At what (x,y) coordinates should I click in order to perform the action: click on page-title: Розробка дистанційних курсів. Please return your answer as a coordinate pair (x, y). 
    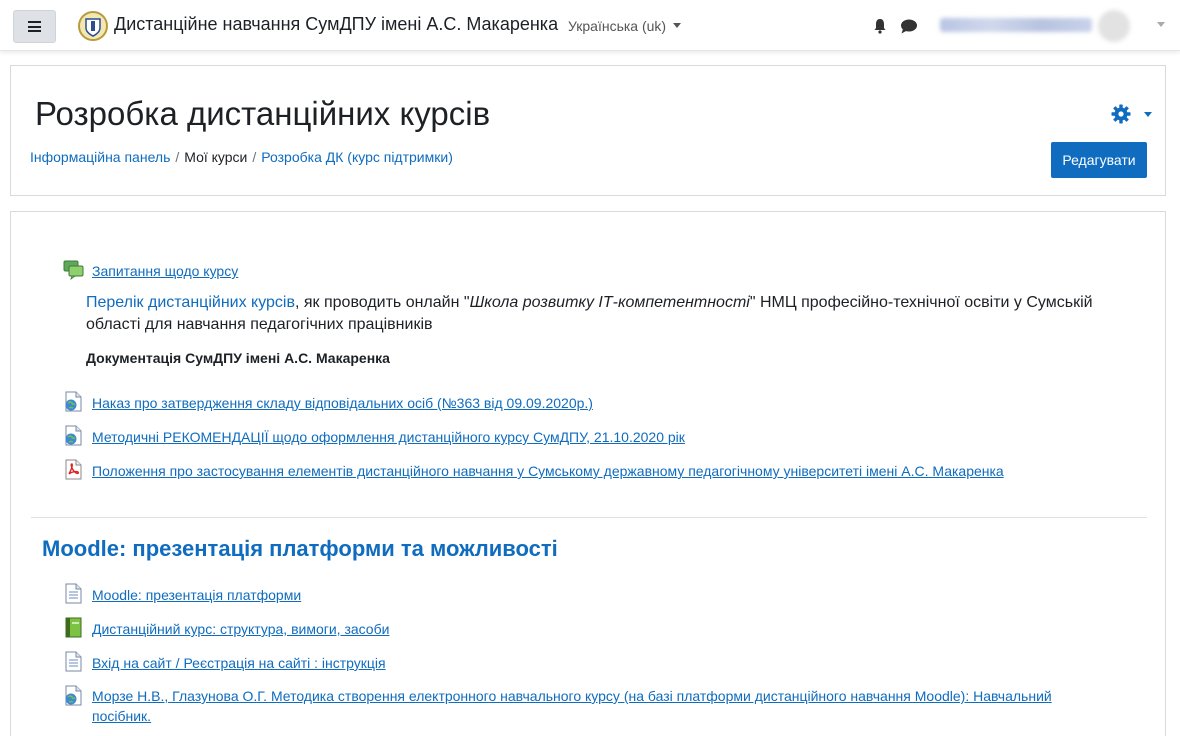
    Looking at the image, I should click on (263, 113).